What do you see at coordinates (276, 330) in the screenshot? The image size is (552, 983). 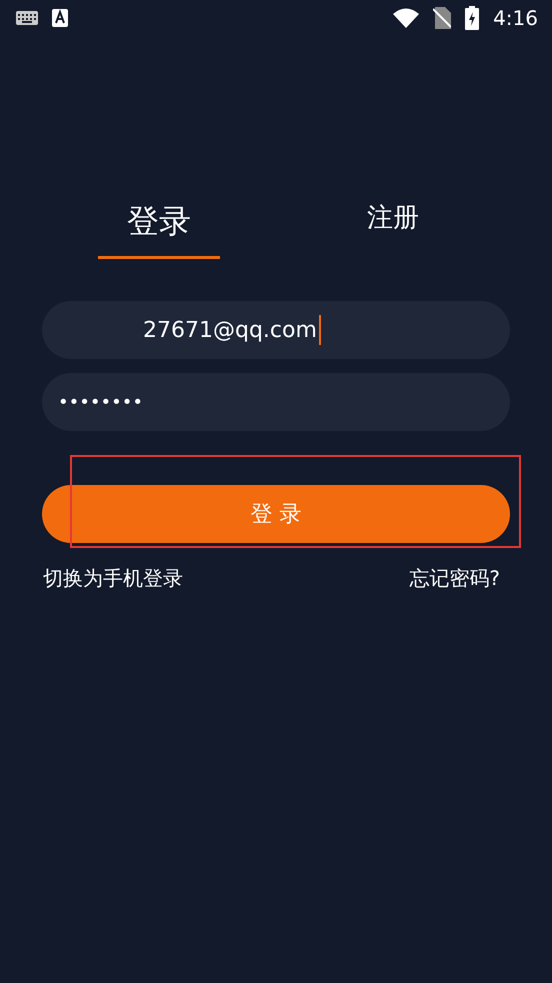 I see `email-field: 27671@qq.com` at bounding box center [276, 330].